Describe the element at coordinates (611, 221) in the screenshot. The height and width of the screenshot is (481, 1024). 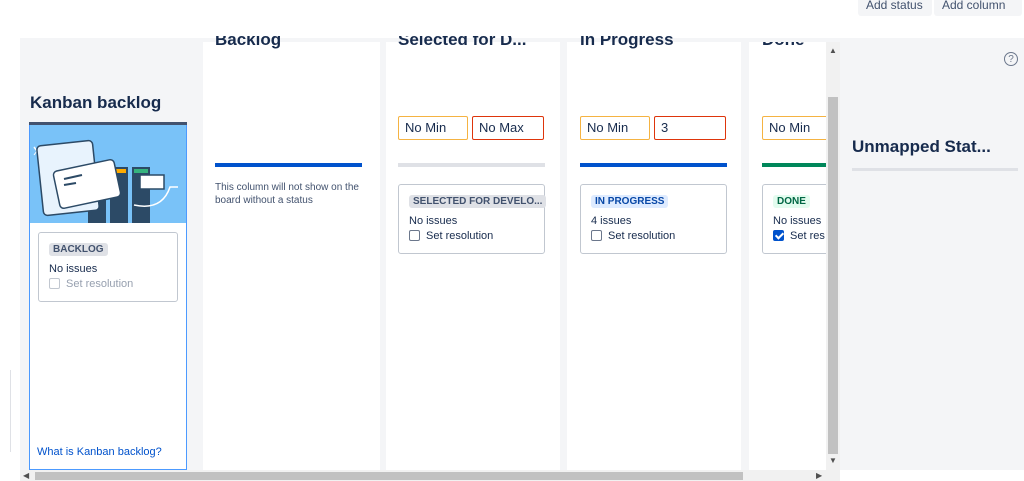
I see `issue-count: 4 issues` at that location.